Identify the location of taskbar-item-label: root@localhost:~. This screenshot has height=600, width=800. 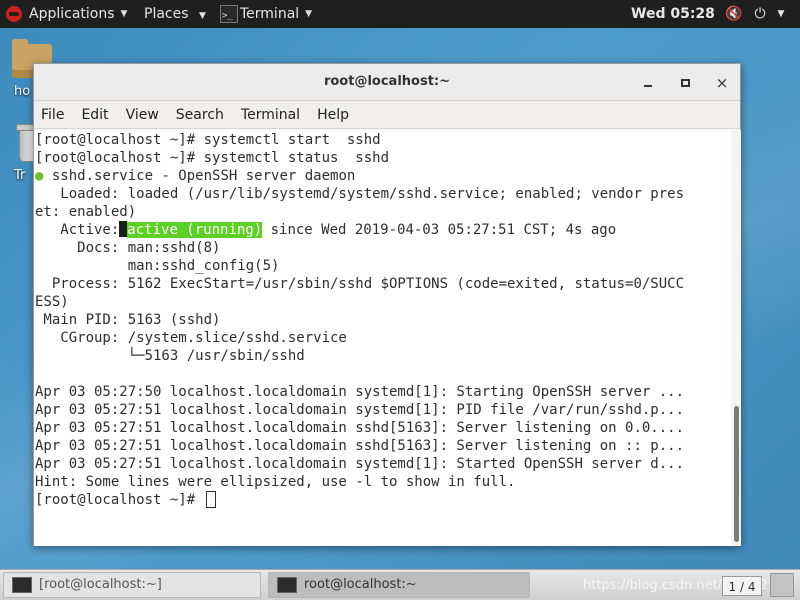
(360, 584).